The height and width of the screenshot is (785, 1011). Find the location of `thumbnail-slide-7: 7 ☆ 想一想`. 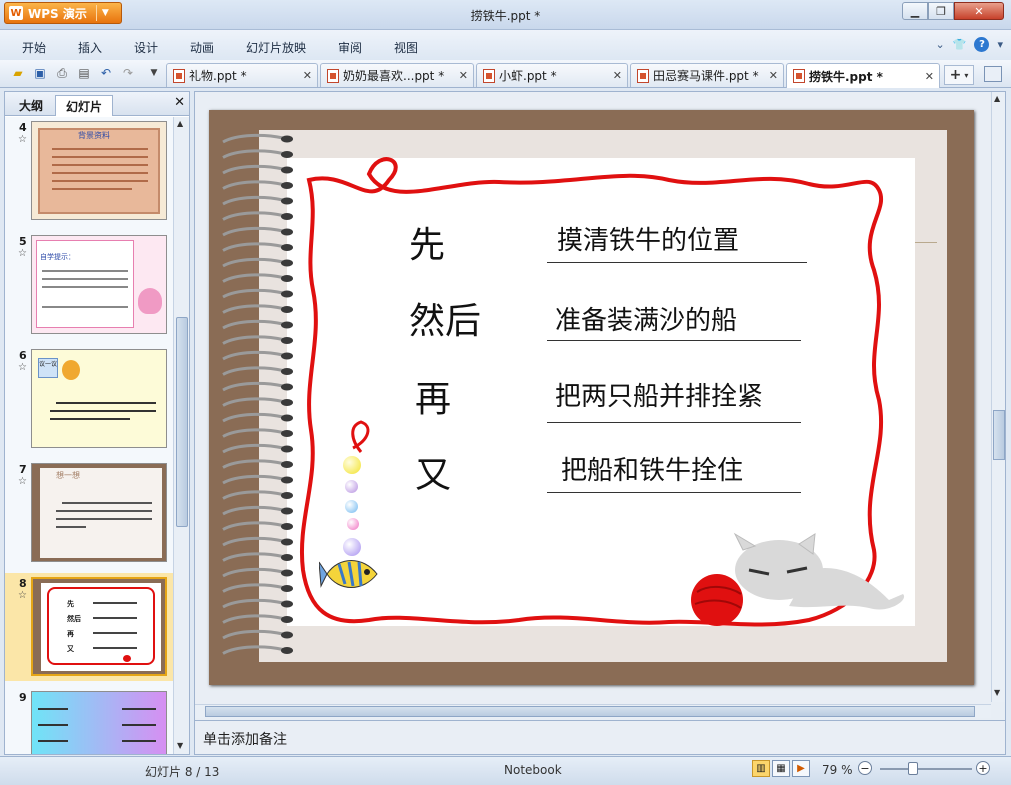

thumbnail-slide-7: 7 ☆ 想一想 is located at coordinates (89, 513).